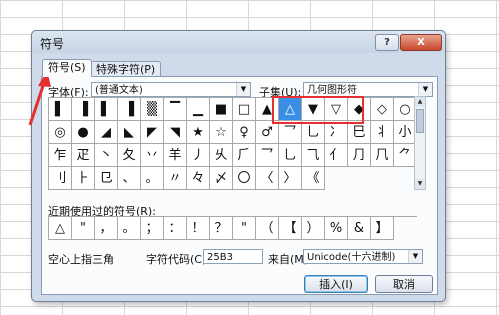 The height and width of the screenshot is (315, 499). I want to click on symbol-cell: 〇, so click(244, 178).